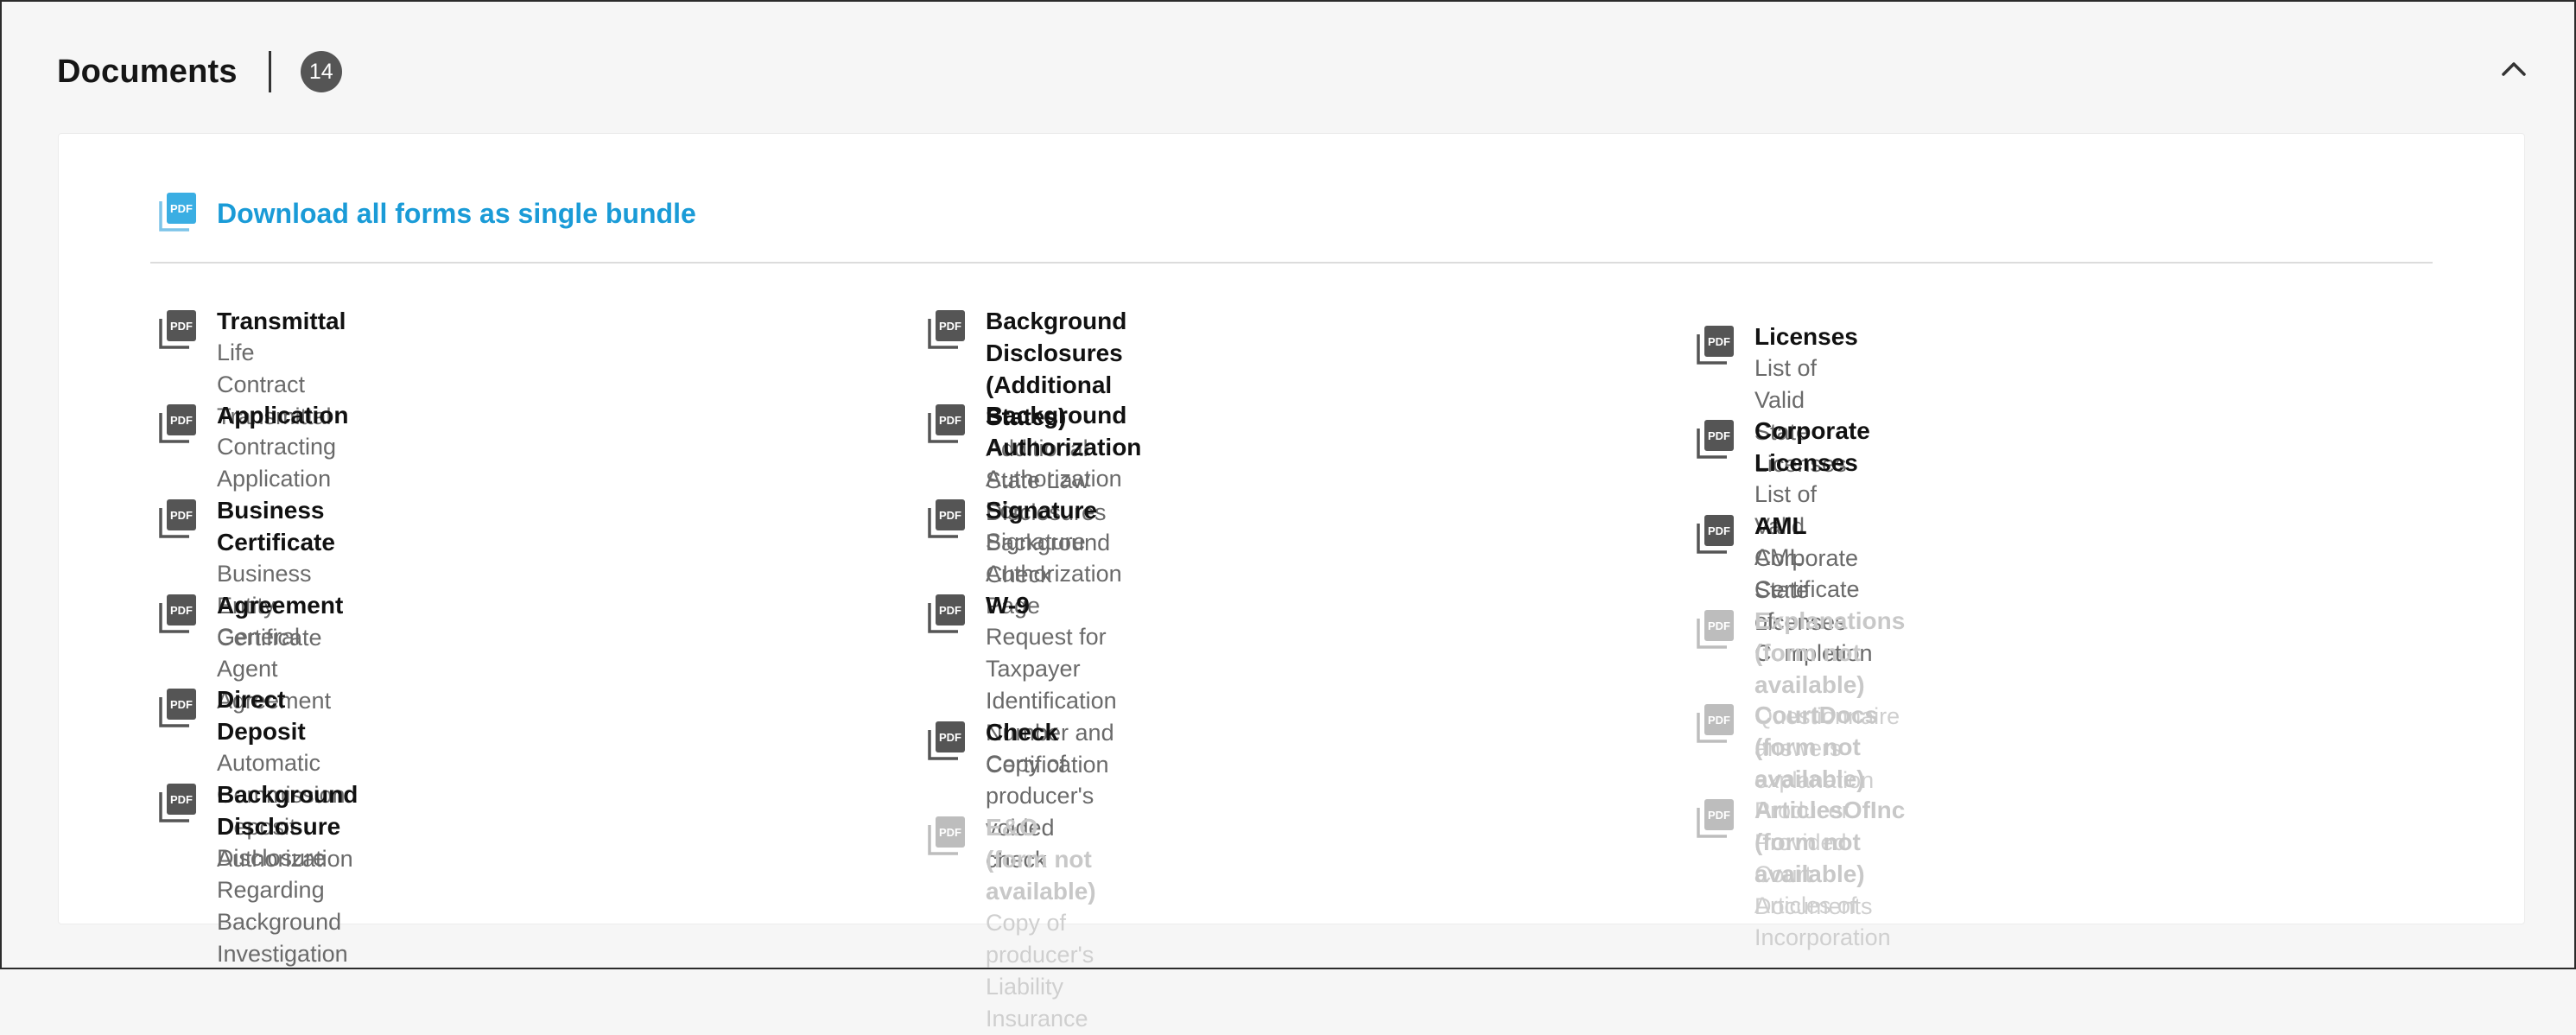  What do you see at coordinates (1780, 525) in the screenshot?
I see `document-name: AML` at bounding box center [1780, 525].